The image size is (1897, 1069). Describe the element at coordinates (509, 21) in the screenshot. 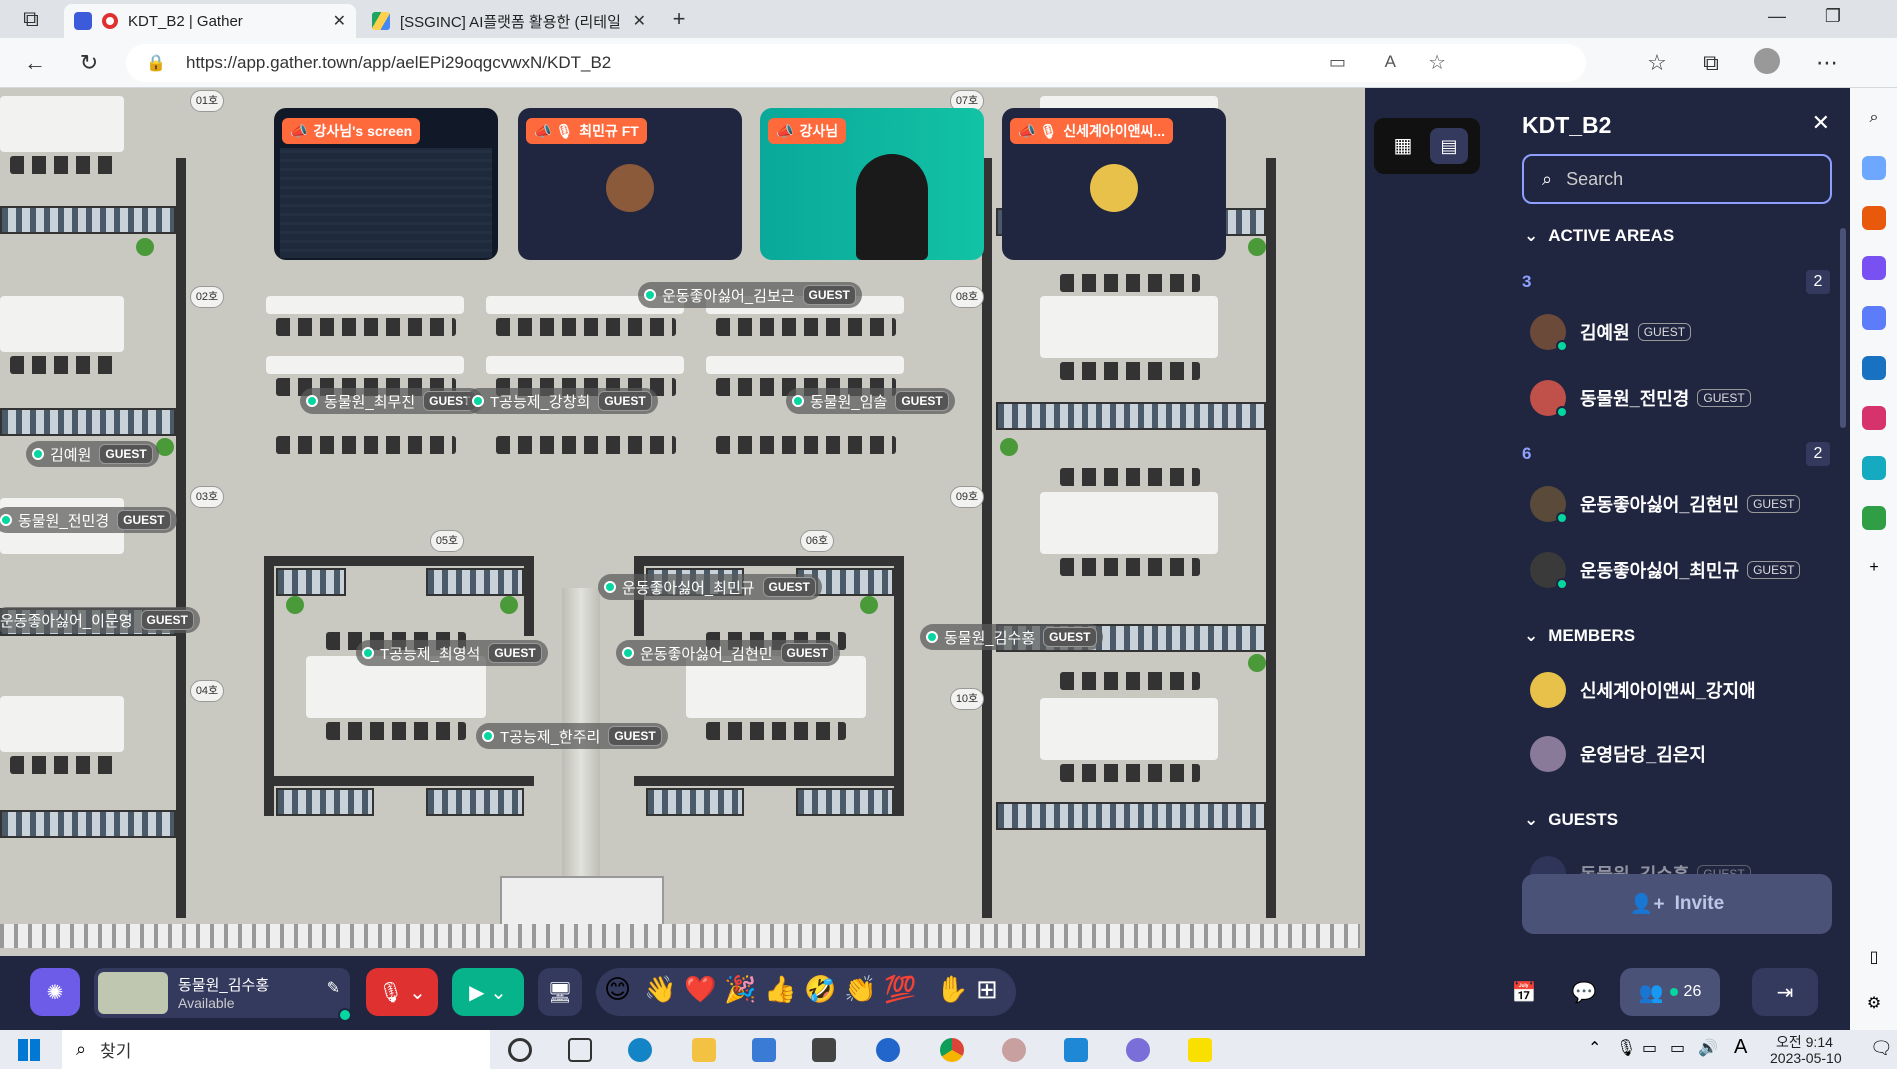

I see `tab-drive: [SSGINC] AI플랫폼 활용한 (리테일 ✕` at that location.